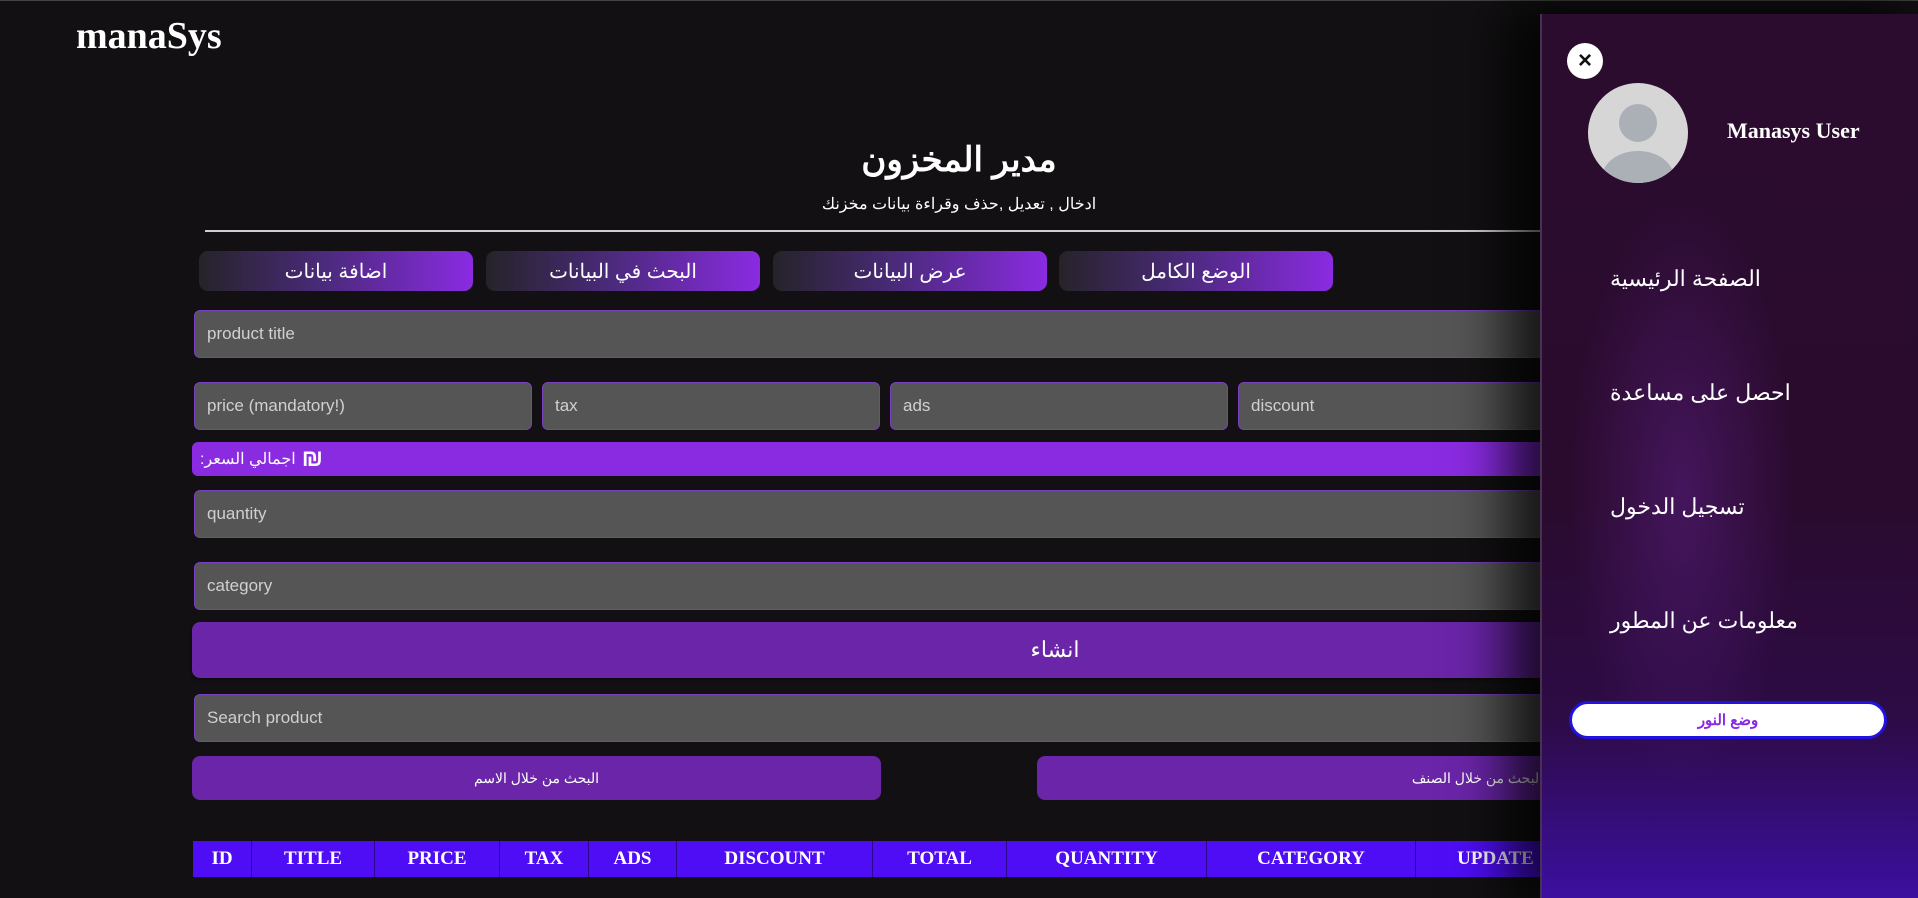 The width and height of the screenshot is (1918, 898). Describe the element at coordinates (1704, 621) in the screenshot. I see `sidebar-item-about-developer: معلومات عن المطور` at that location.